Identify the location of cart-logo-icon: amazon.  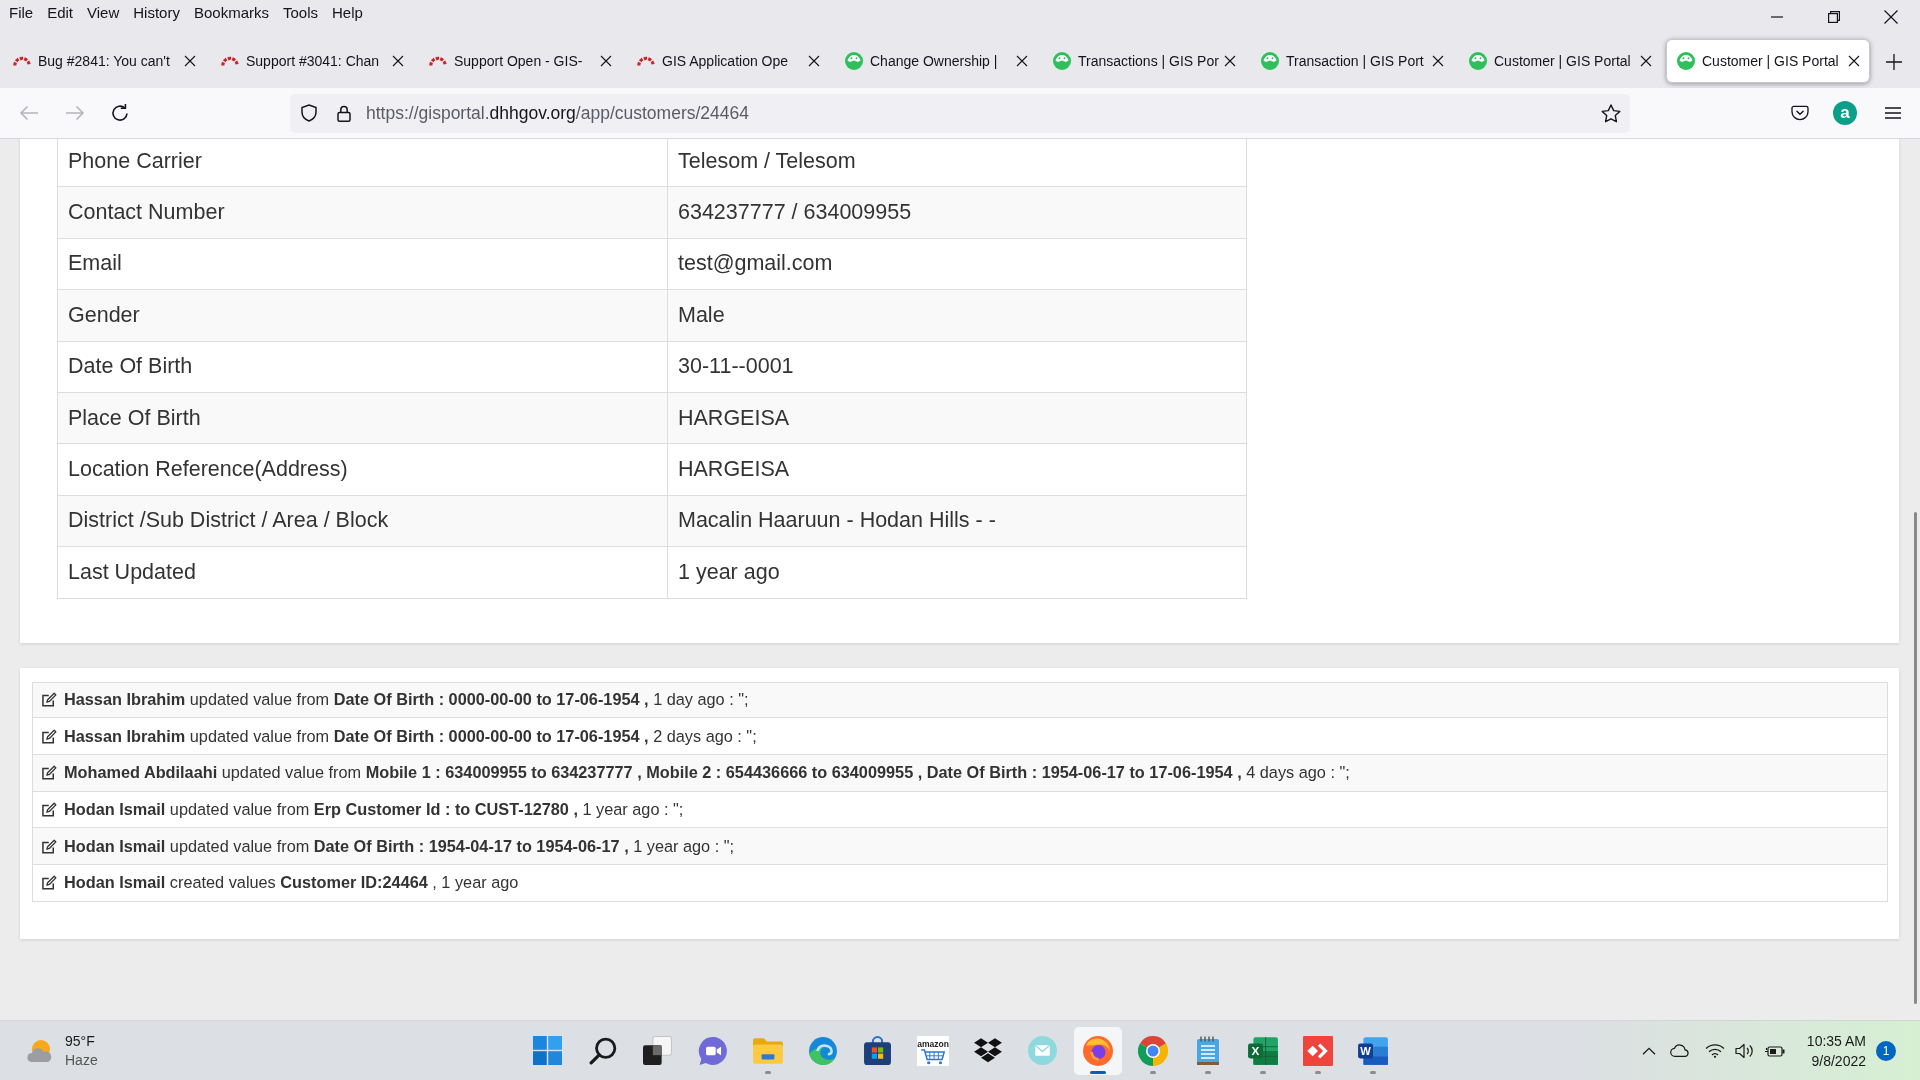
(932, 1050).